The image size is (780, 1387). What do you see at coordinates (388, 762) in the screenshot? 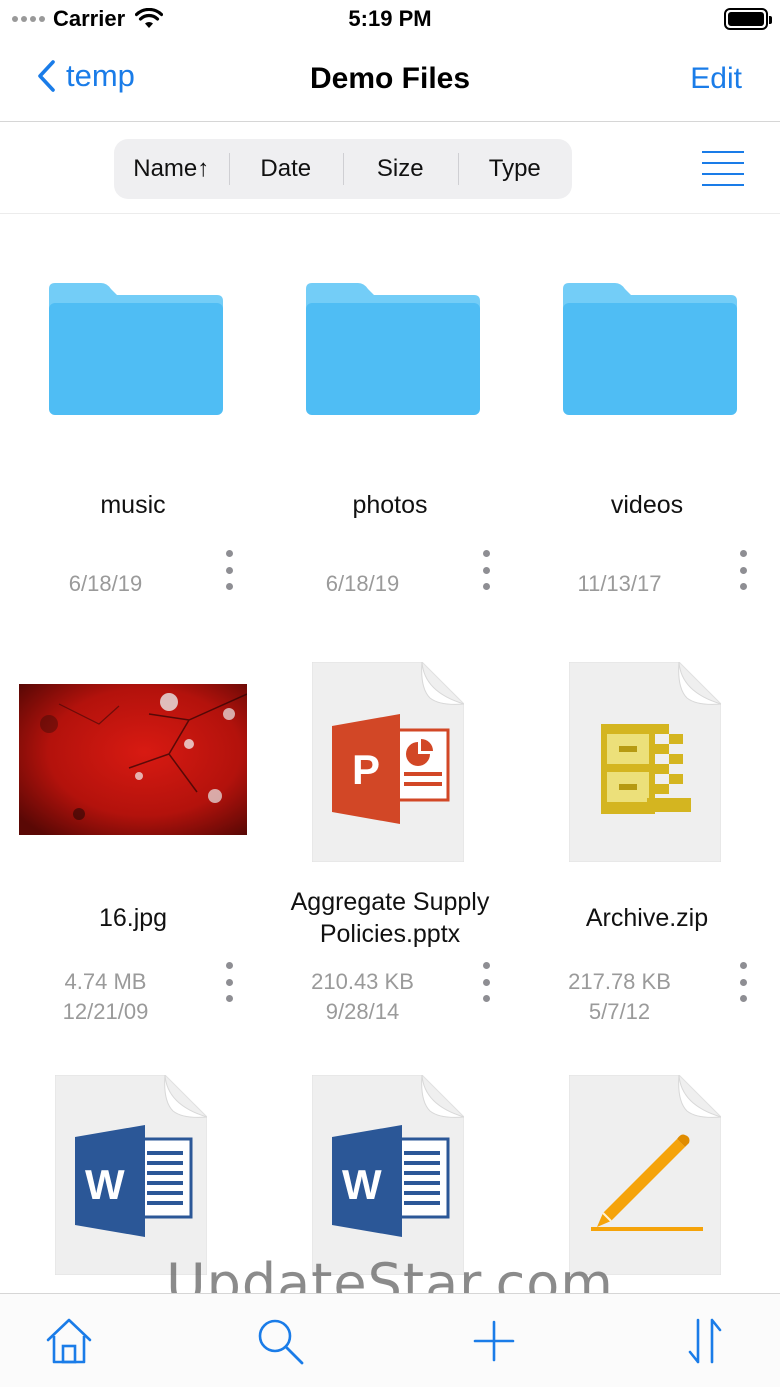
I see `powerpoint-icon: P` at bounding box center [388, 762].